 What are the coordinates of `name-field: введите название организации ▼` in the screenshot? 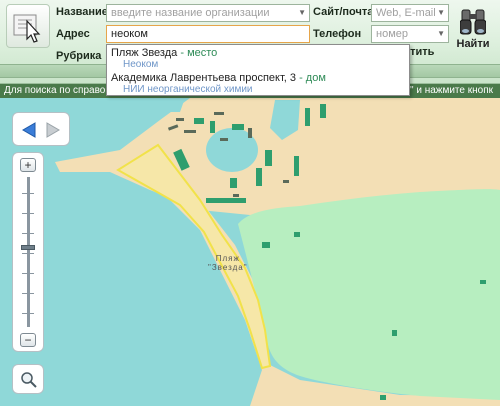 It's located at (208, 13).